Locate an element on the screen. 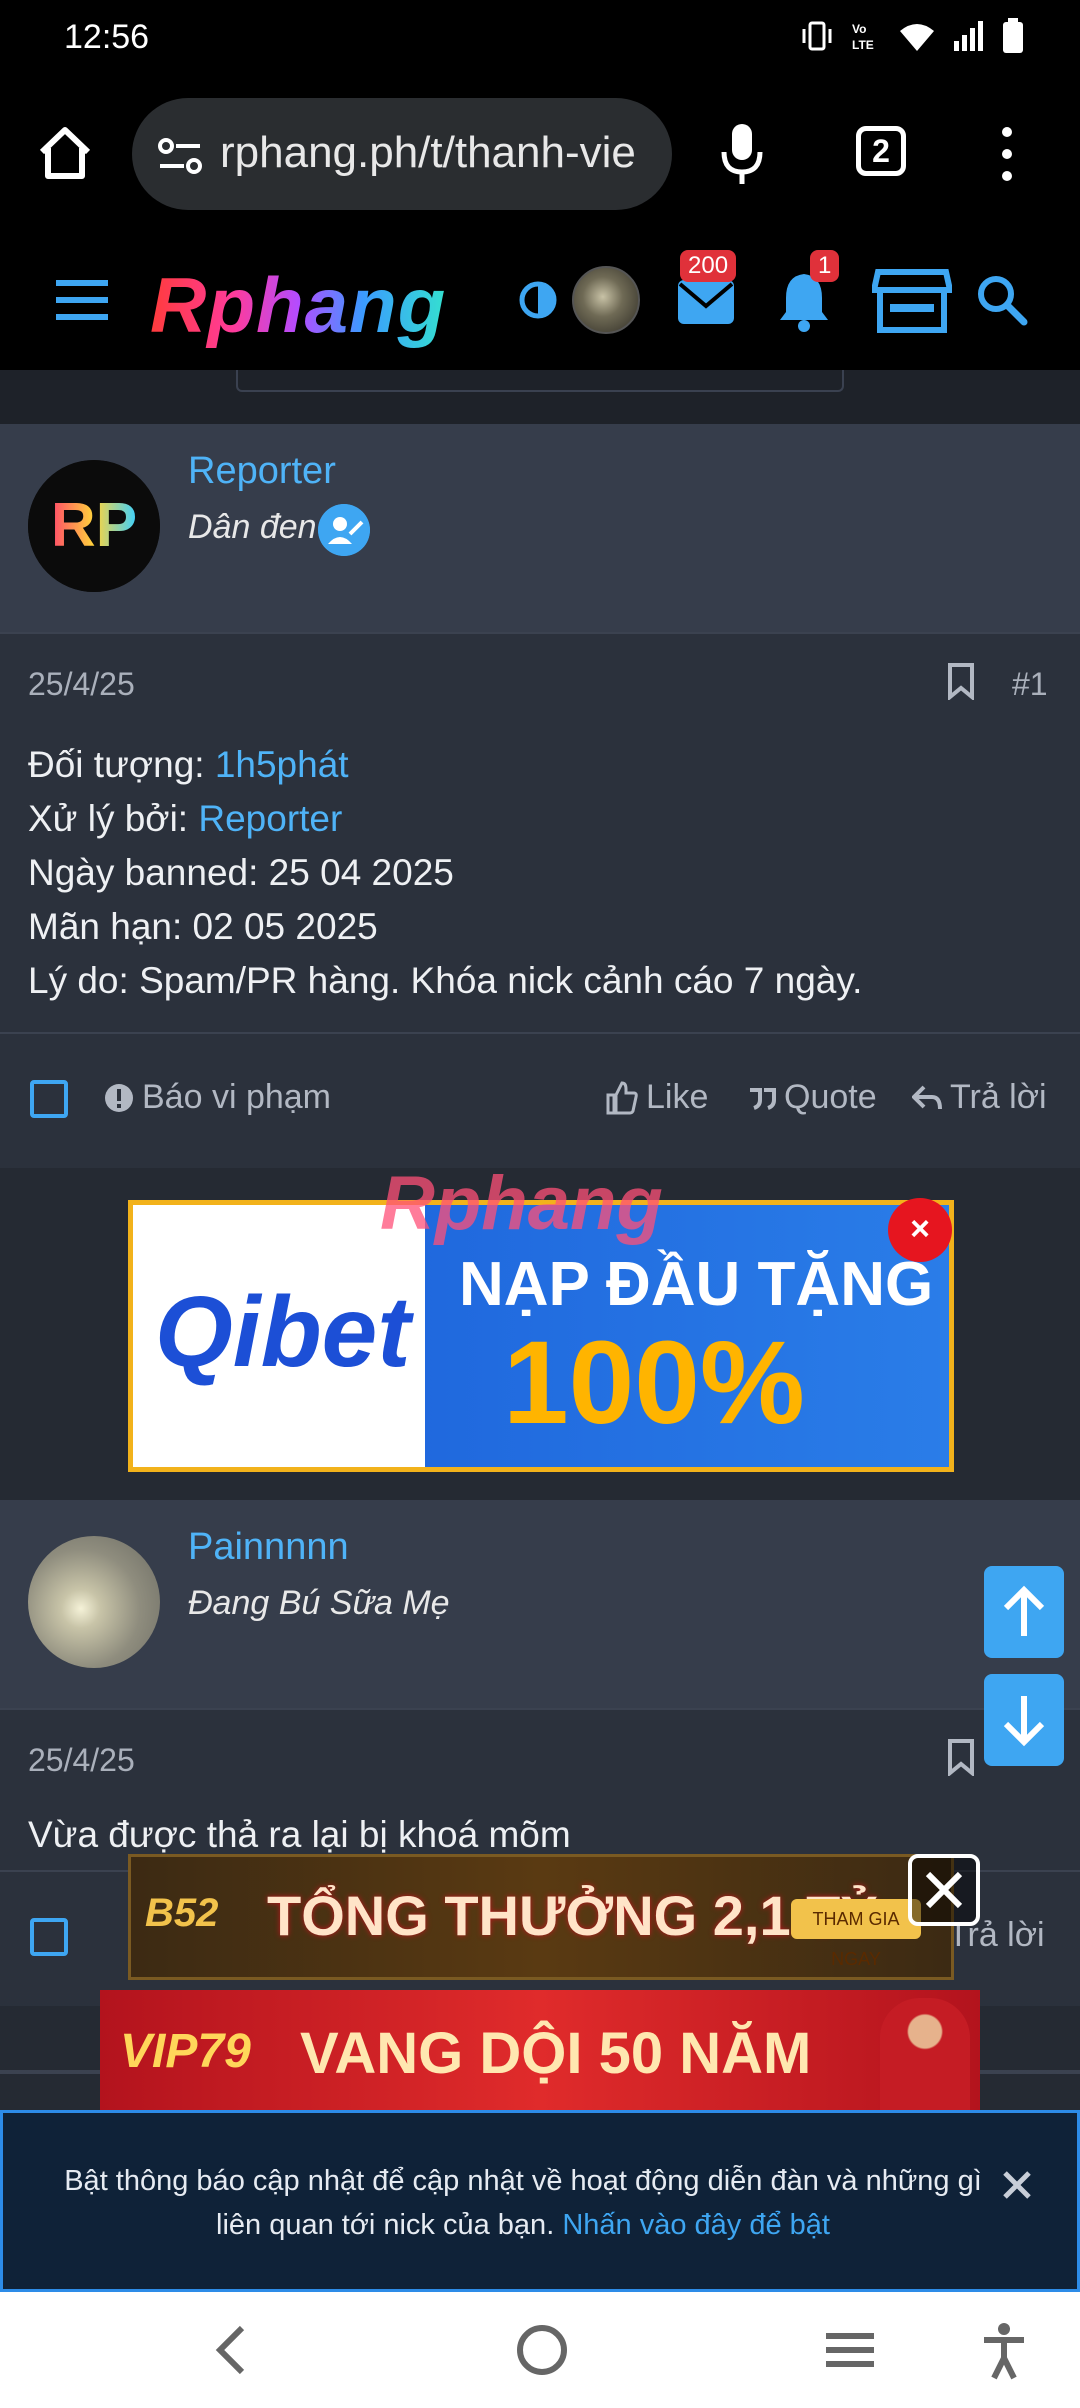 Image resolution: width=1080 pixels, height=2408 pixels. user-avatar is located at coordinates (606, 300).